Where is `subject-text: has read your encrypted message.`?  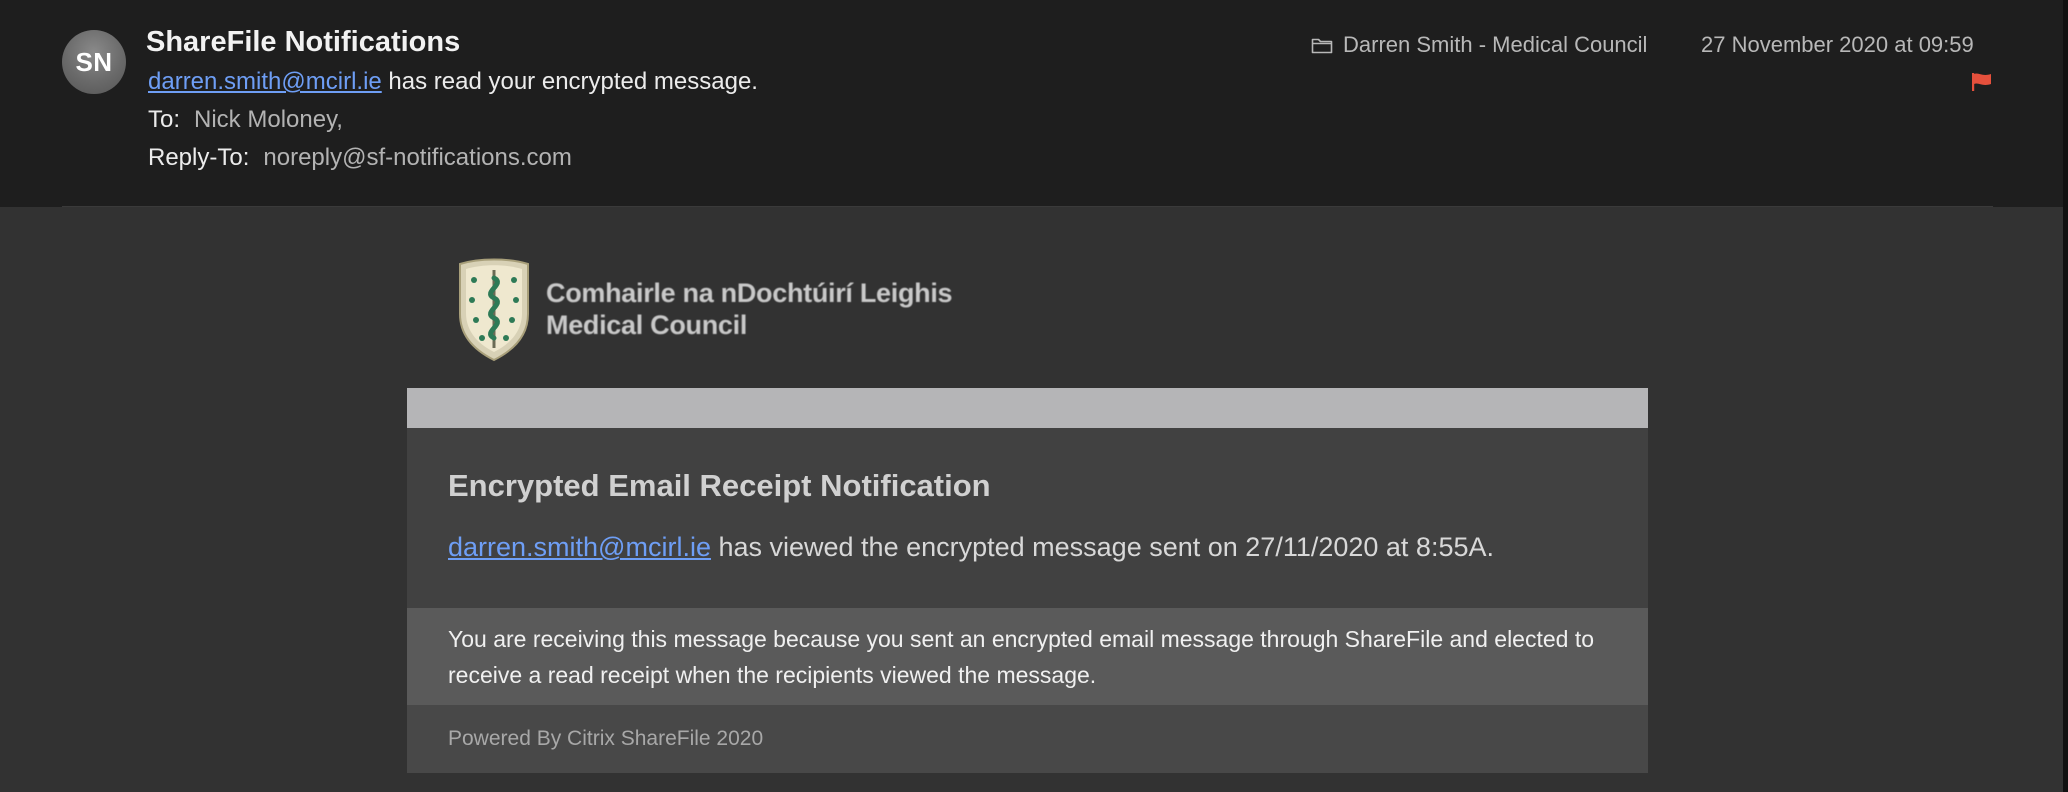 subject-text: has read your encrypted message. is located at coordinates (569, 81).